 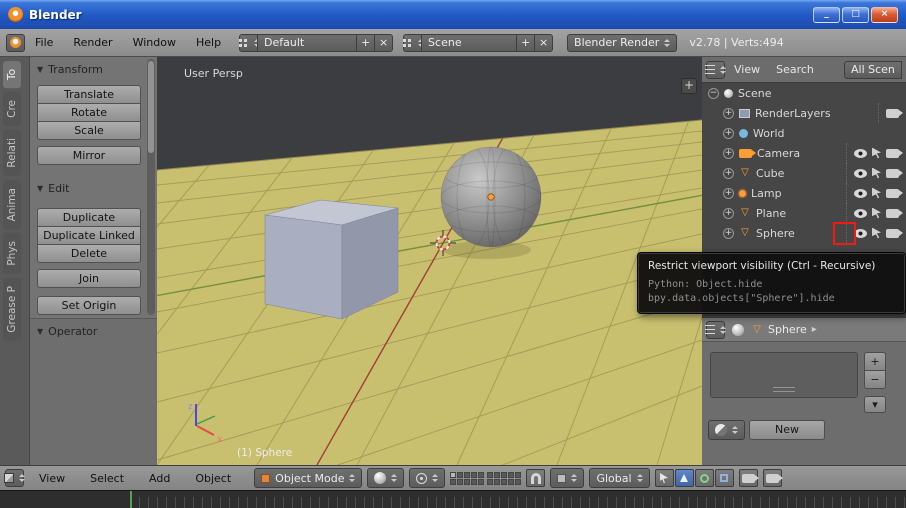 What do you see at coordinates (12, 204) in the screenshot?
I see `tab-animation: Anima` at bounding box center [12, 204].